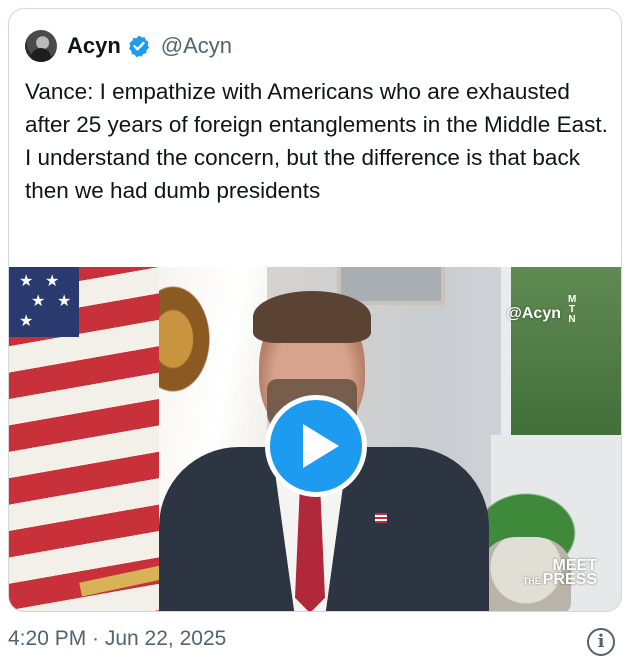 This screenshot has width=630, height=667. Describe the element at coordinates (94, 46) in the screenshot. I see `author-name: Acyn` at that location.